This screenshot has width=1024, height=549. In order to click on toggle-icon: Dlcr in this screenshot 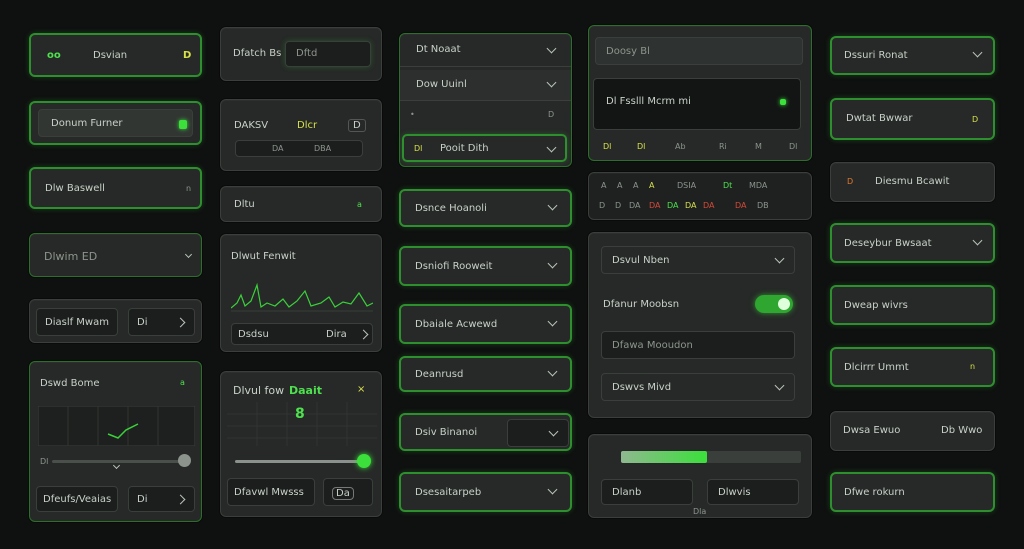, I will do `click(307, 125)`.